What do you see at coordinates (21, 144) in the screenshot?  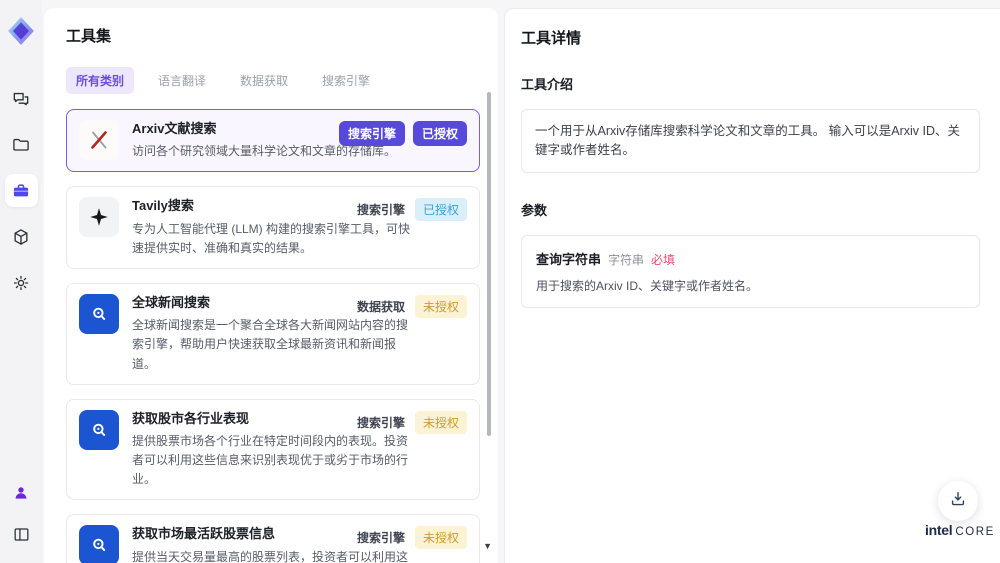 I see `sidebar-item folder-icon` at bounding box center [21, 144].